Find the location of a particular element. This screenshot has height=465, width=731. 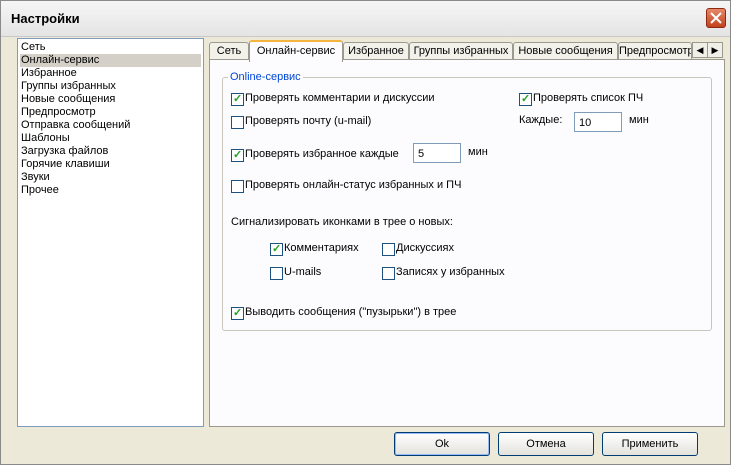

sidebar-item-file-upload: Загрузка файлов is located at coordinates (110, 151).